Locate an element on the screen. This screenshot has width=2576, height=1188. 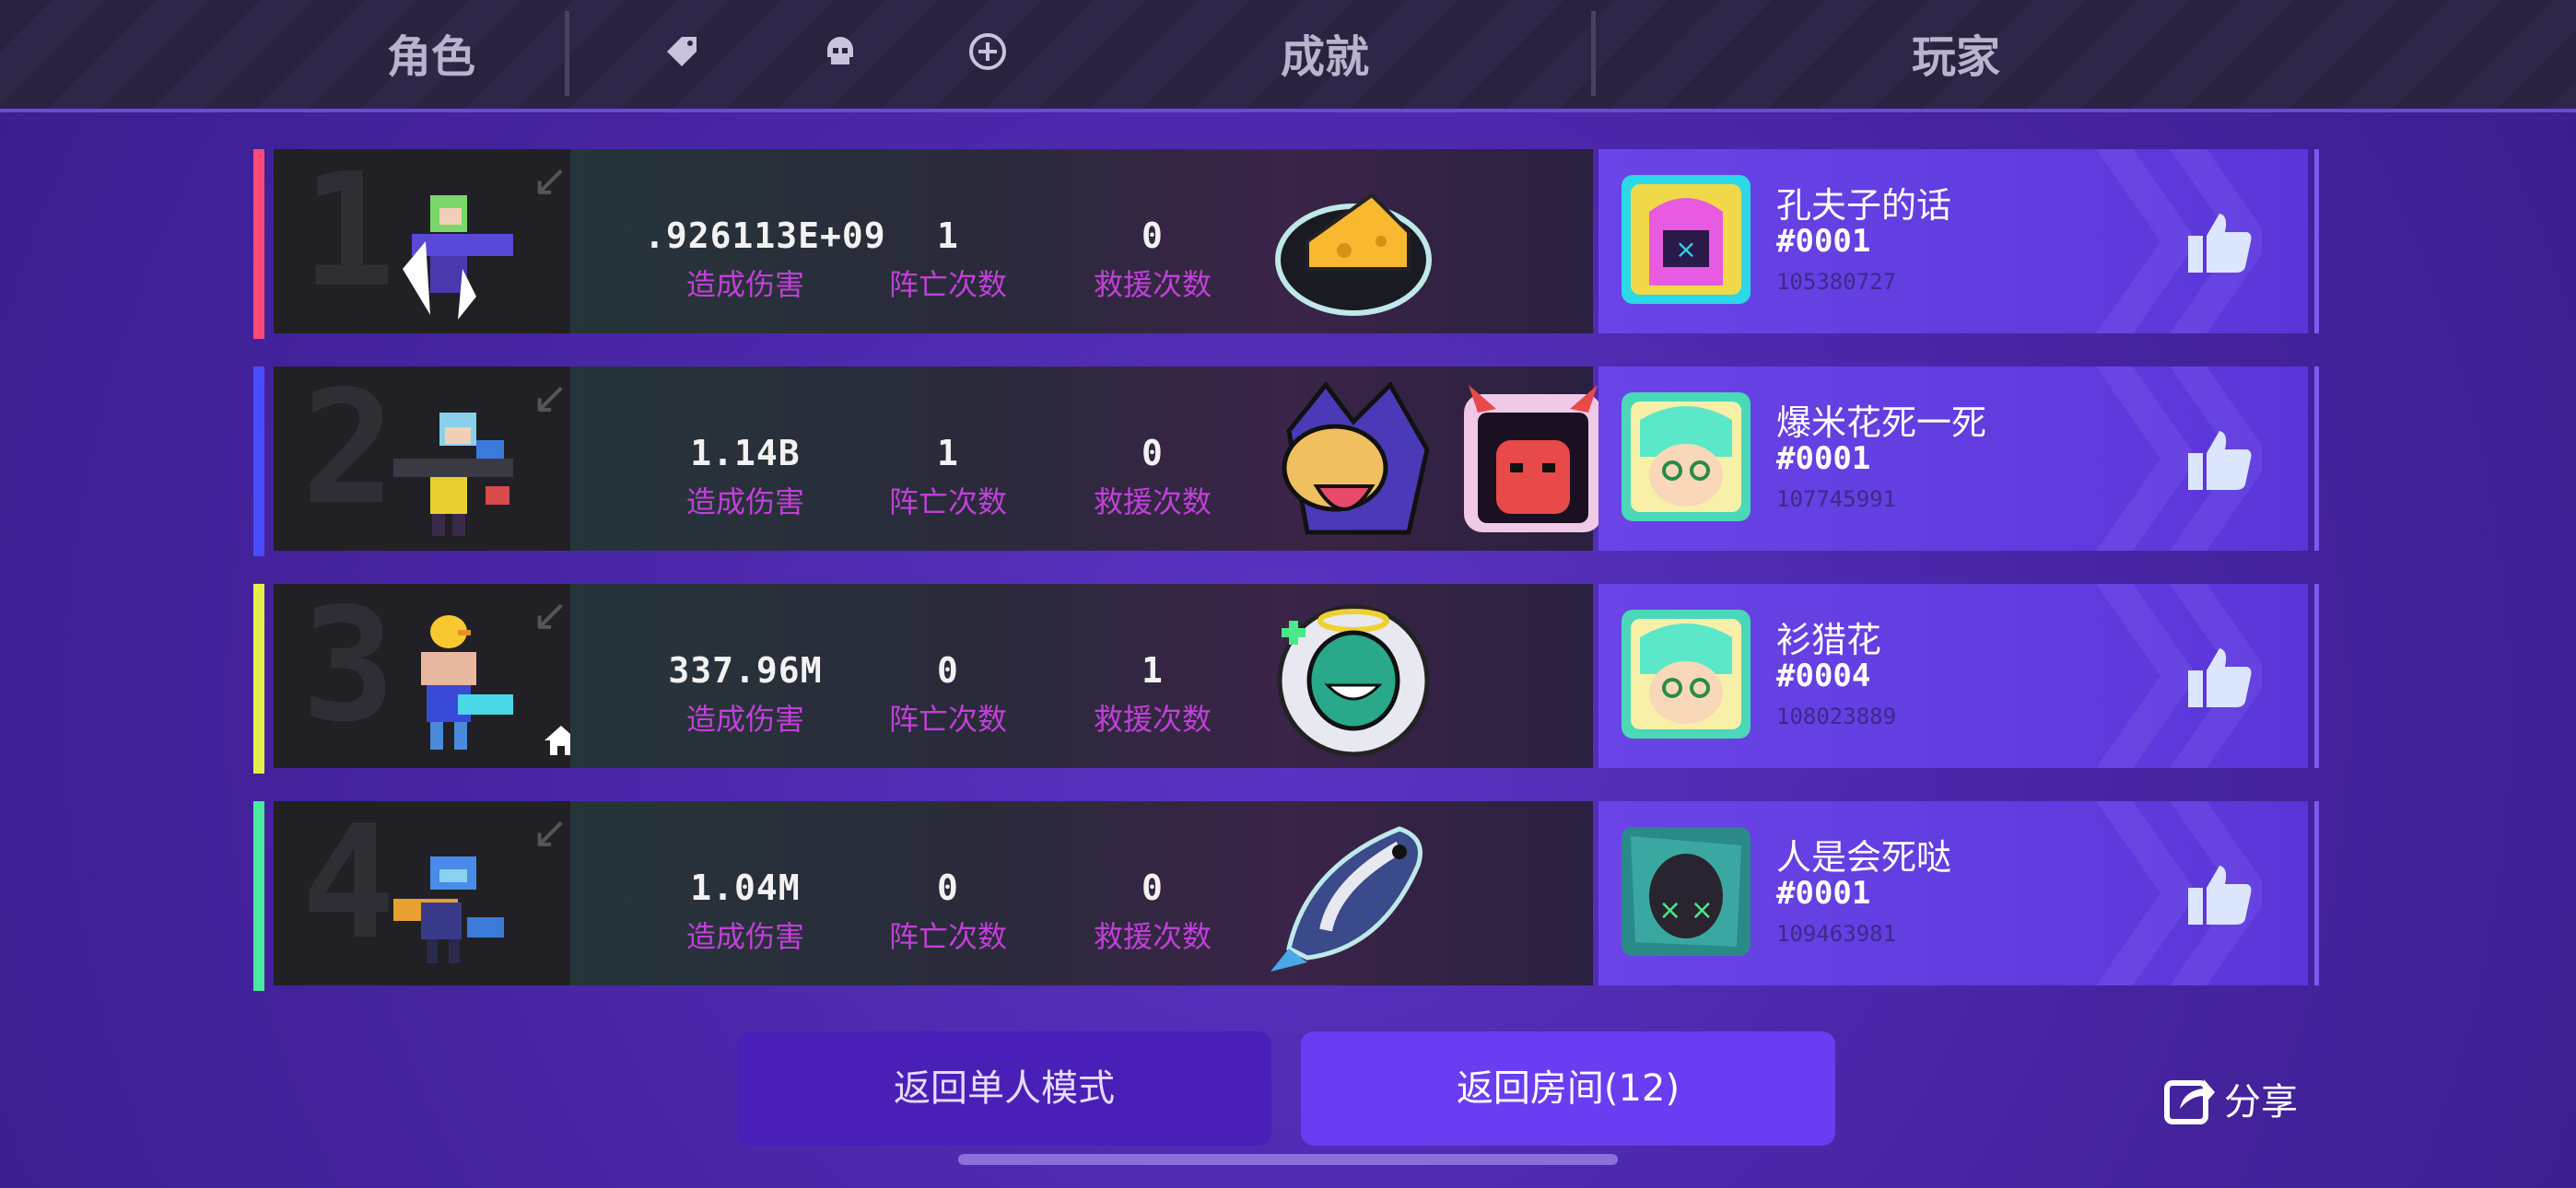
character-panel: 2 ↙ is located at coordinates (422, 454).